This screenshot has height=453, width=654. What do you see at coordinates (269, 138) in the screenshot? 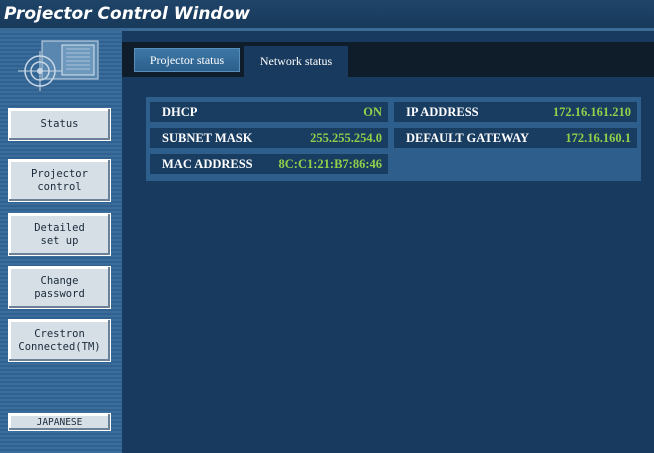
I see `subnet-mask-row: SUBNET MASK 255.255.254.0` at bounding box center [269, 138].